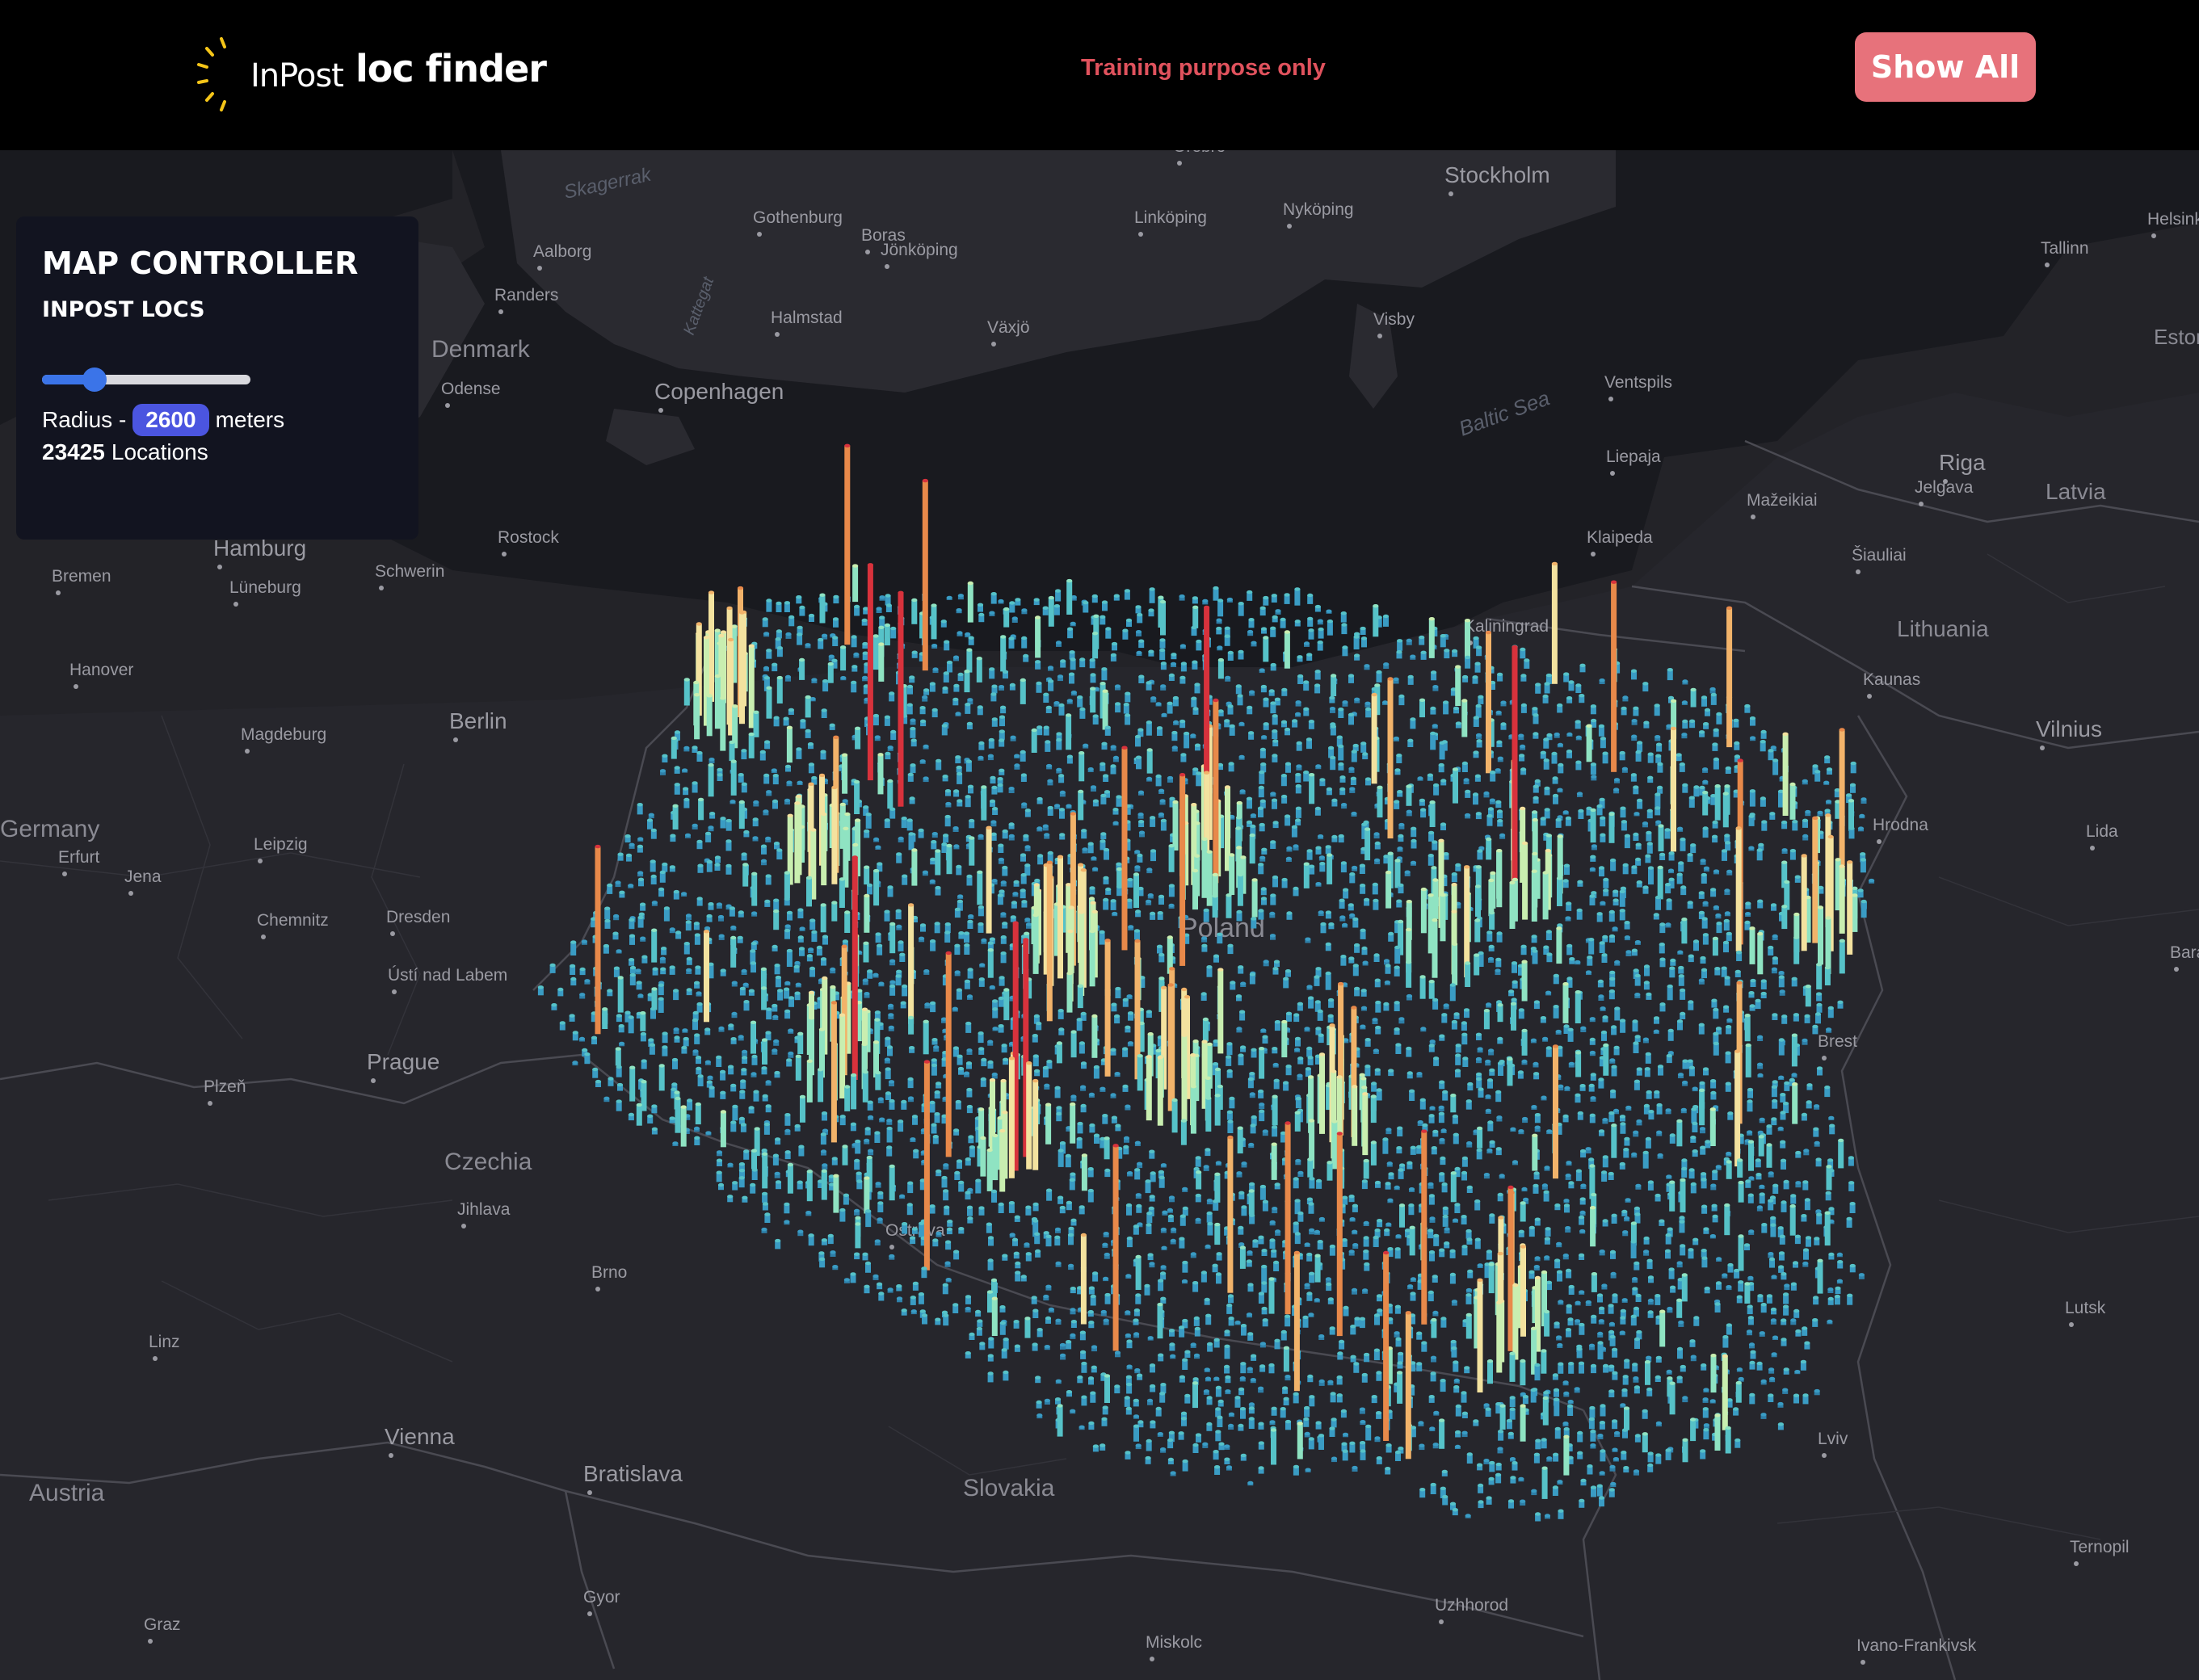  Describe the element at coordinates (1009, 1488) in the screenshot. I see `country-label: Slovakia` at that location.